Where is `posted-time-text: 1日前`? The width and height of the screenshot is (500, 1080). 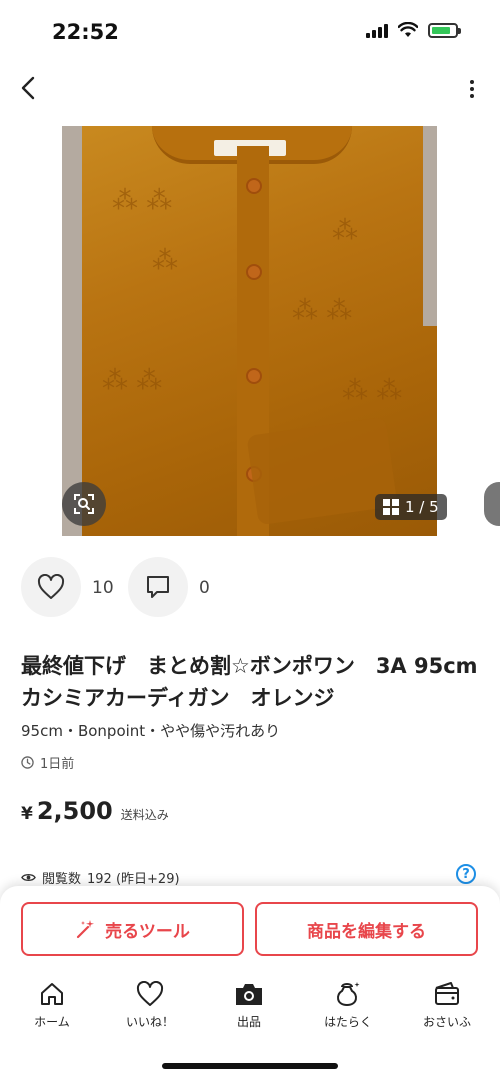 posted-time-text: 1日前 is located at coordinates (57, 764).